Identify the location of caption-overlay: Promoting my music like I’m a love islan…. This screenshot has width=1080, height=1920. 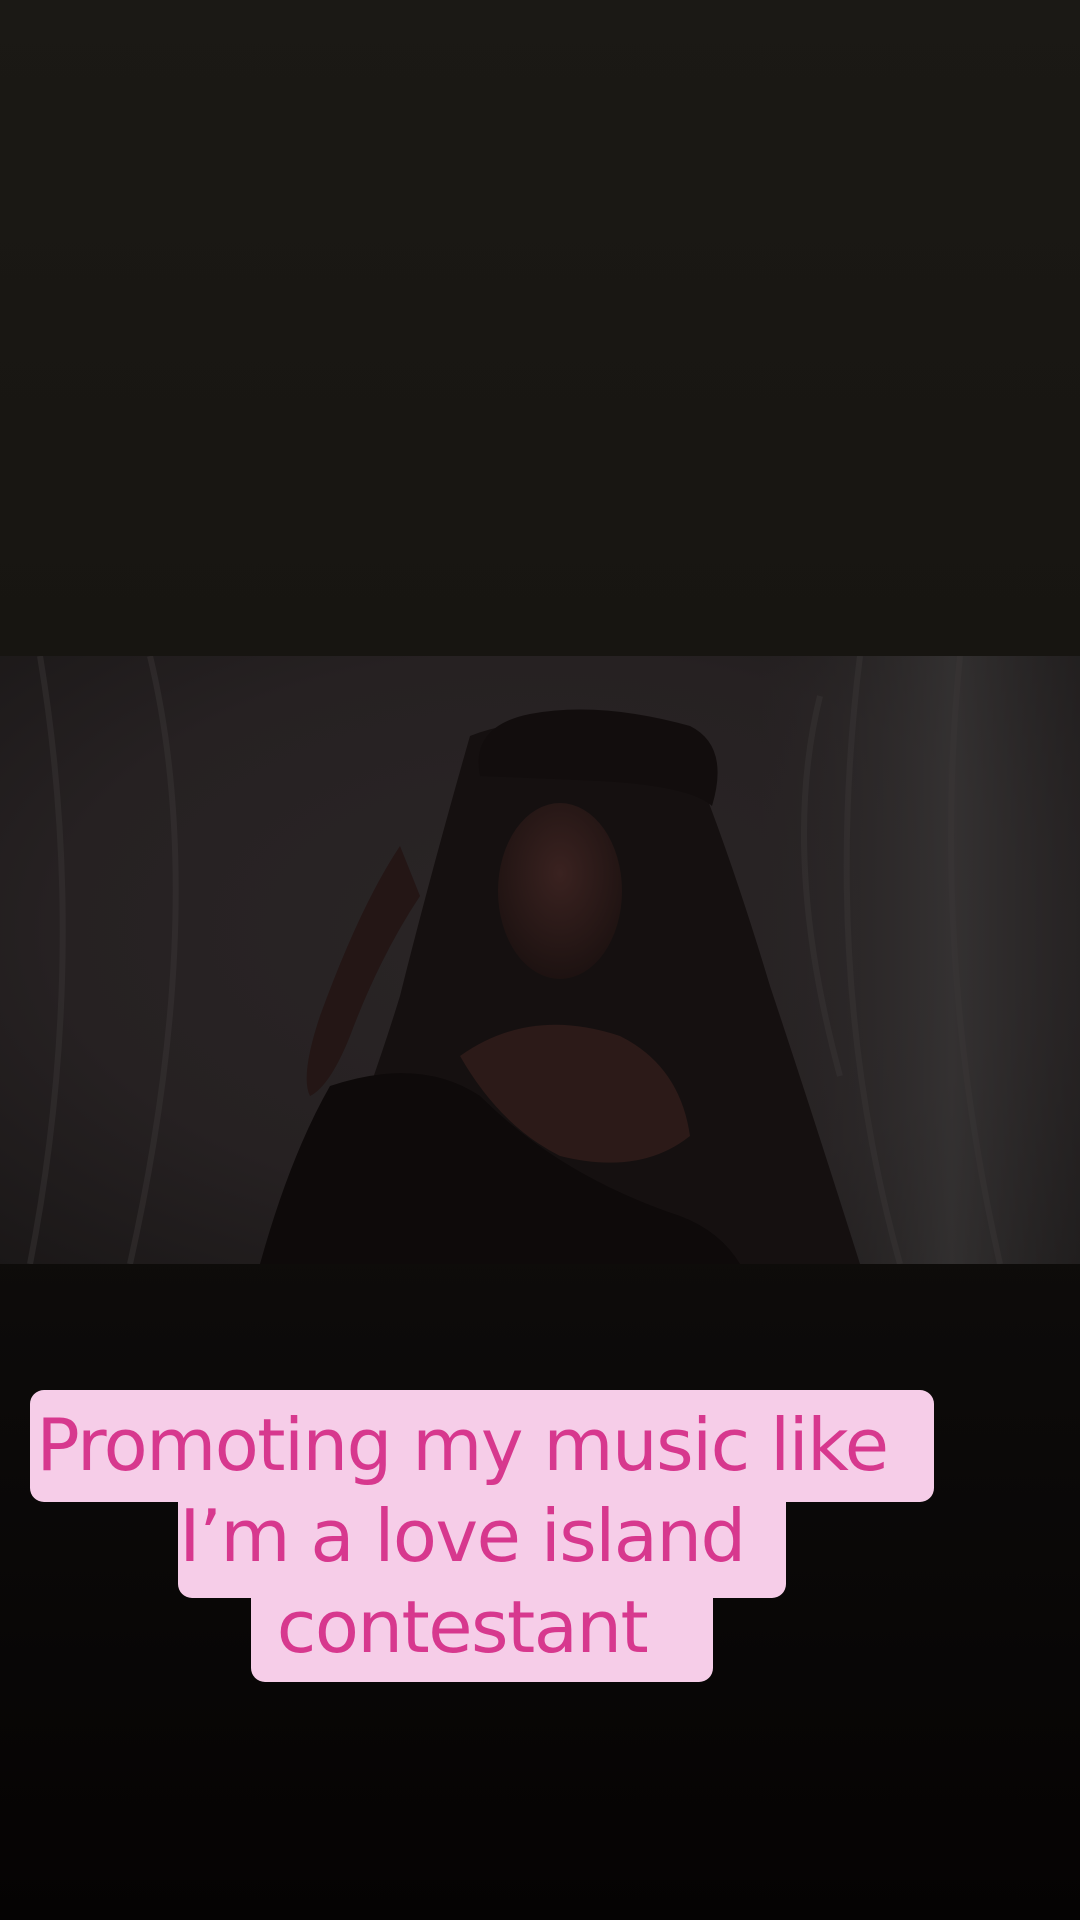
(482, 1536).